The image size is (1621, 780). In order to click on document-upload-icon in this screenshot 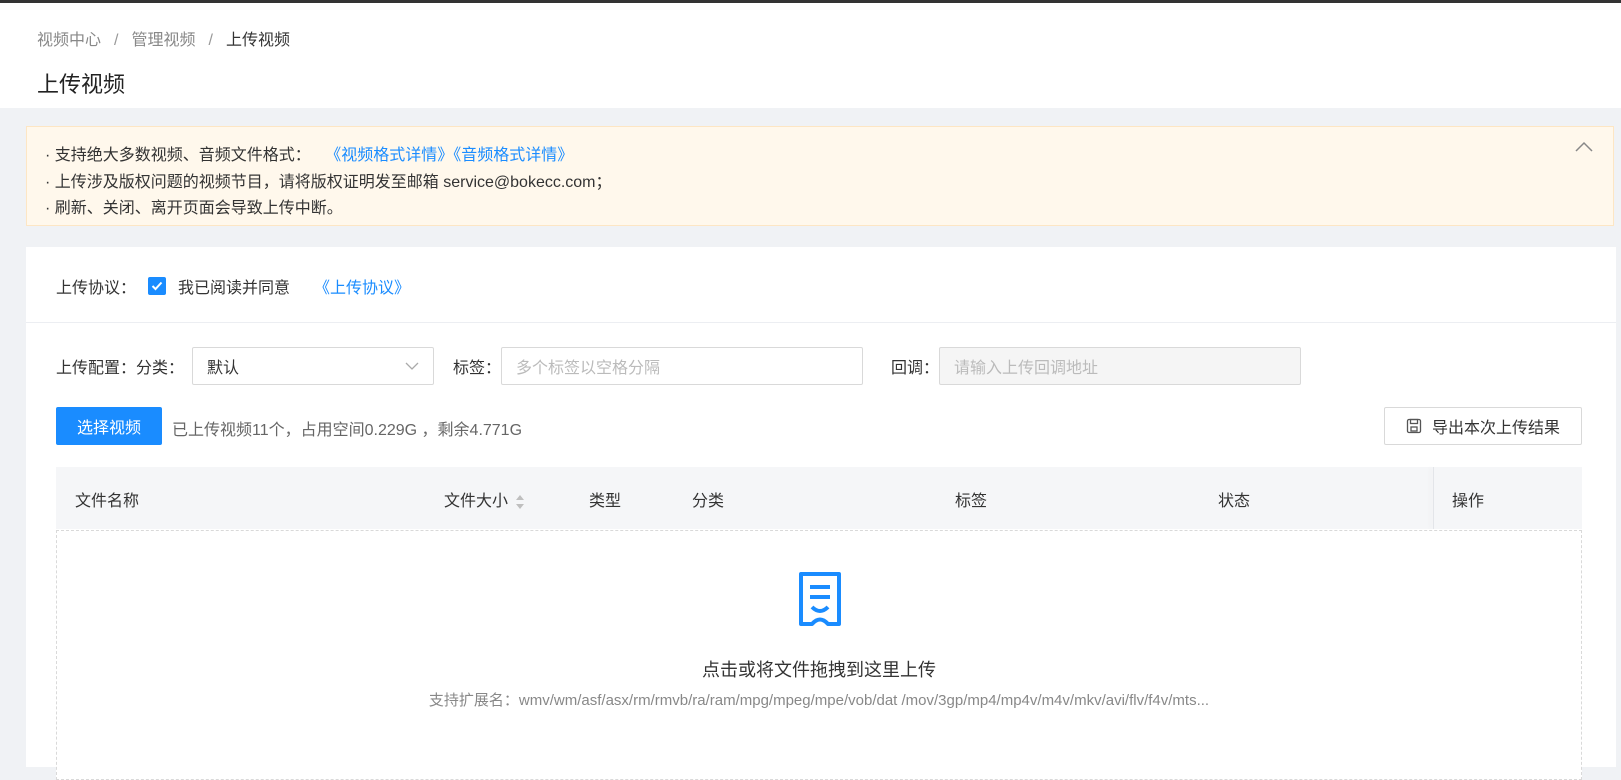, I will do `click(820, 599)`.